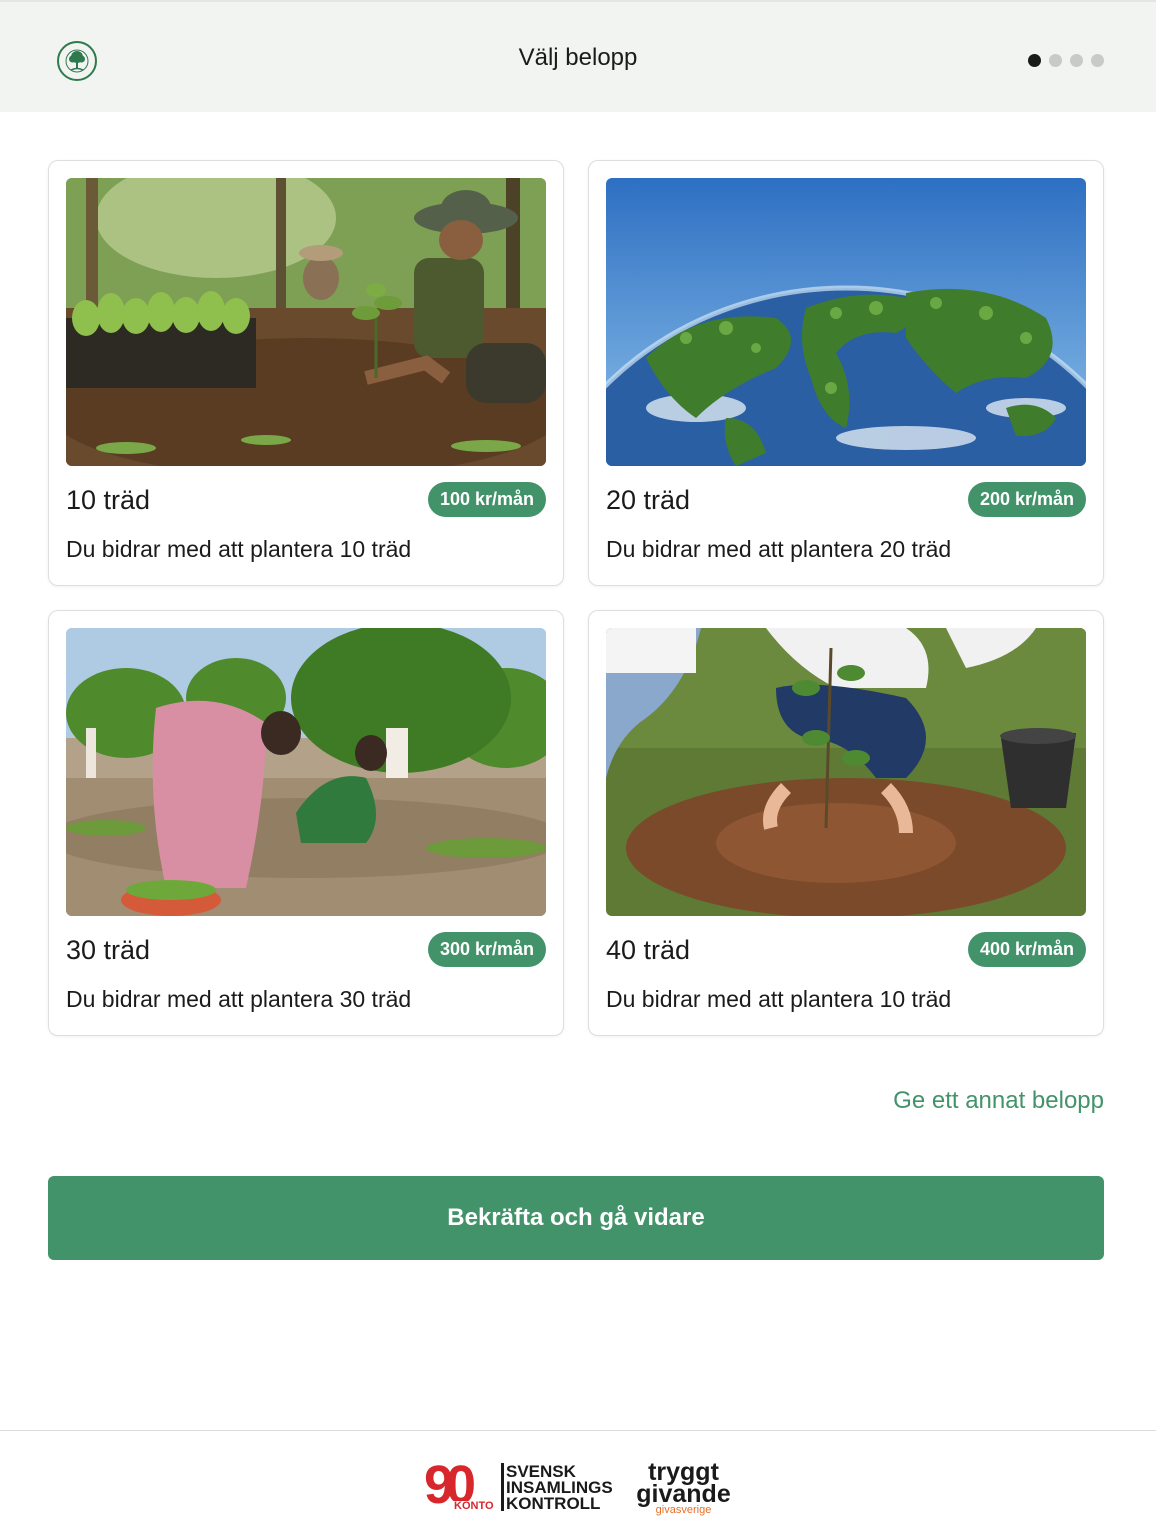 The width and height of the screenshot is (1156, 1540). I want to click on tryggt-givande-logo: tryggt givande givasverige, so click(683, 1488).